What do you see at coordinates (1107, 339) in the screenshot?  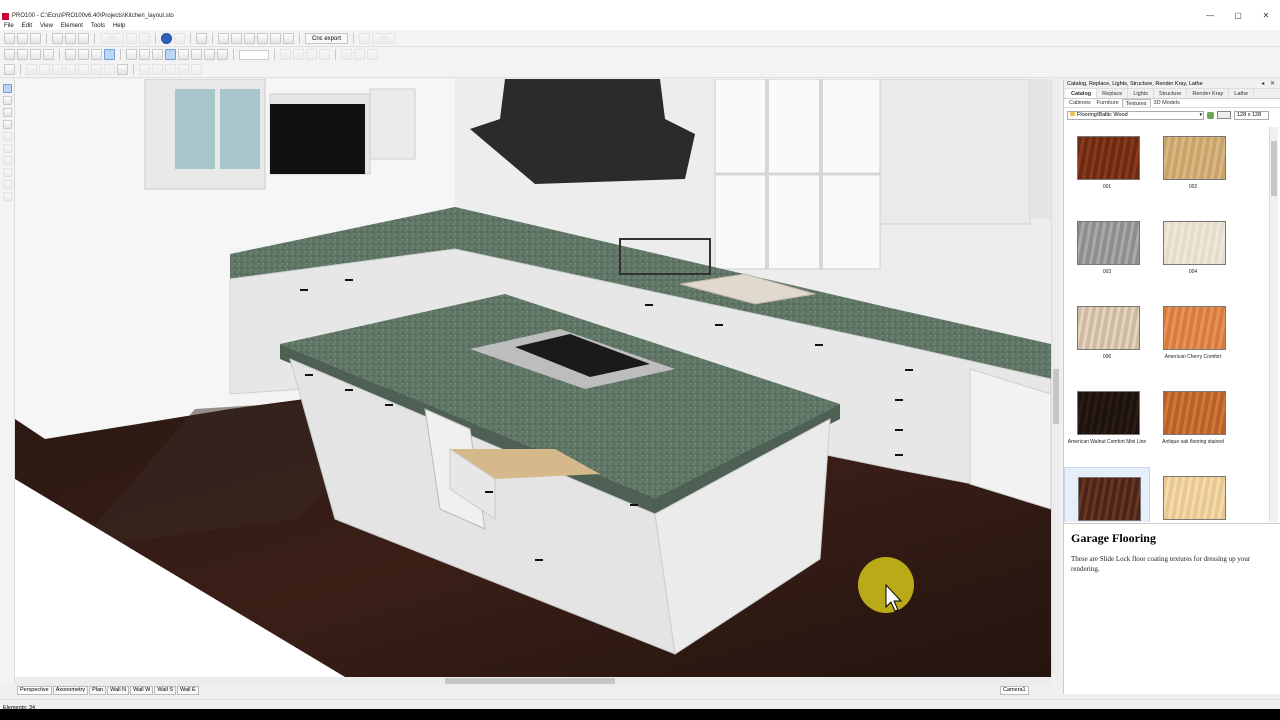 I see `texture-item: 006` at bounding box center [1107, 339].